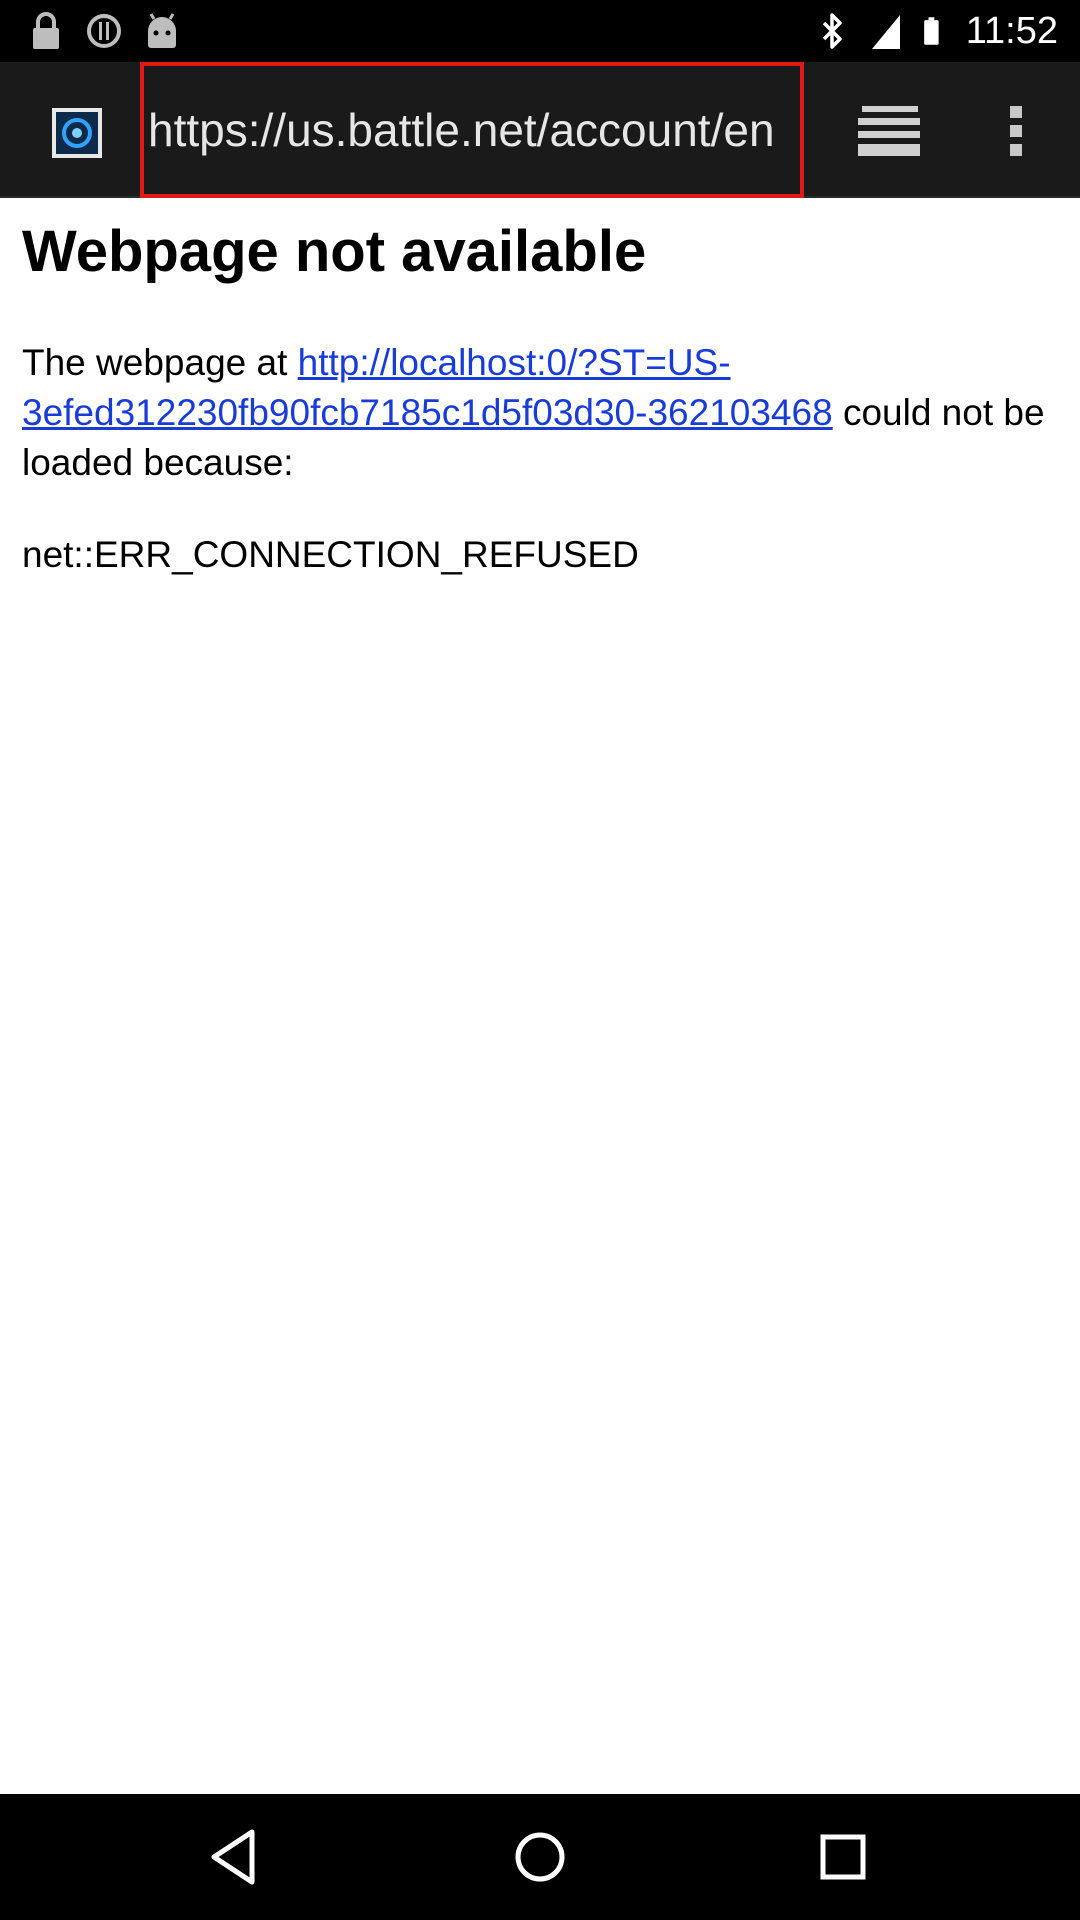  Describe the element at coordinates (931, 31) in the screenshot. I see `battery-icon` at that location.